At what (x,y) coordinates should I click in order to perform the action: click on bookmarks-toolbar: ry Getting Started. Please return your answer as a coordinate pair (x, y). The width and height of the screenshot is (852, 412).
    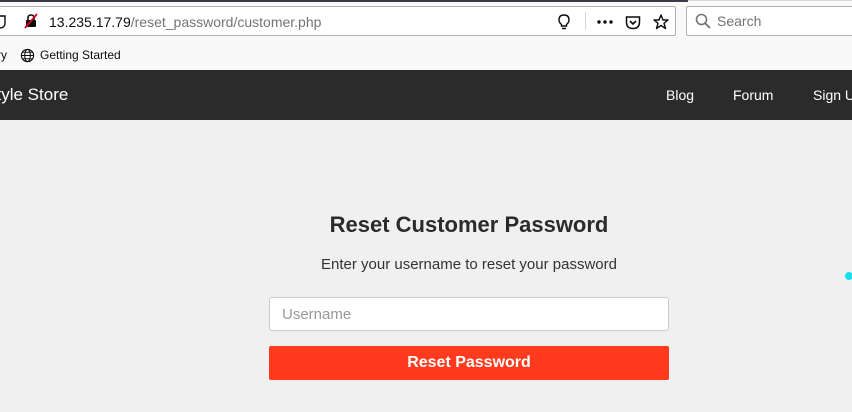
    Looking at the image, I should click on (426, 55).